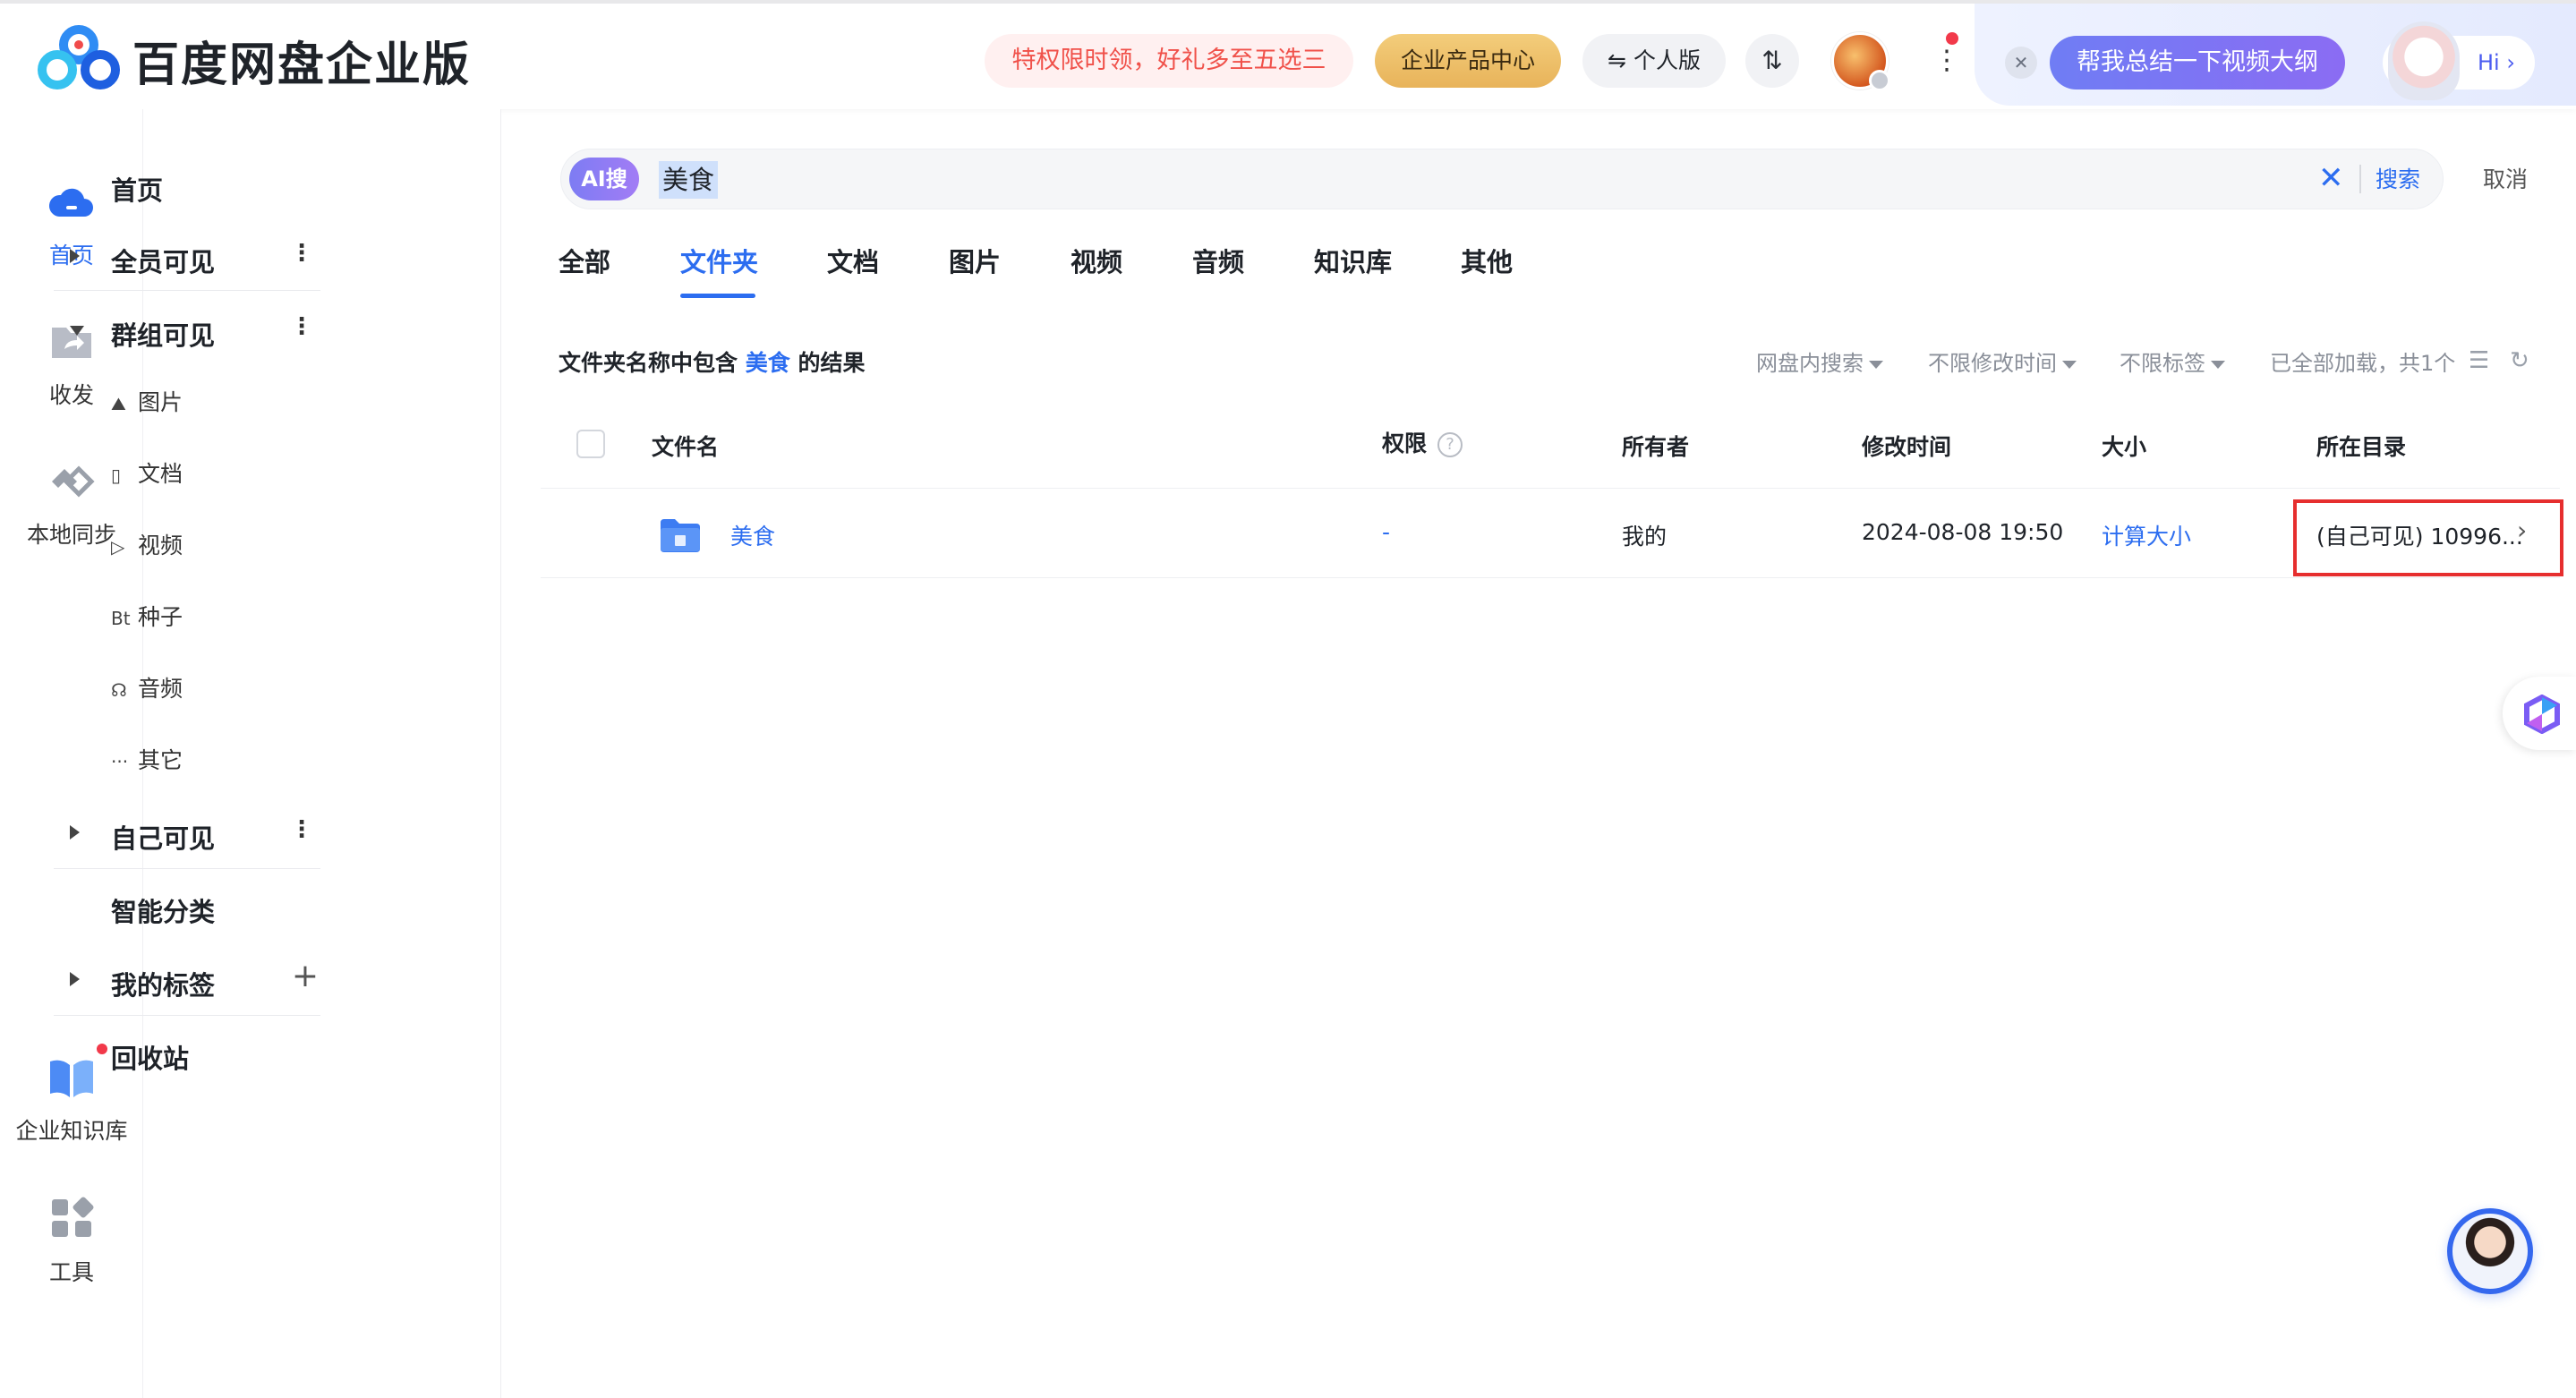  What do you see at coordinates (719, 260) in the screenshot?
I see `tab-folders: 文件夹` at bounding box center [719, 260].